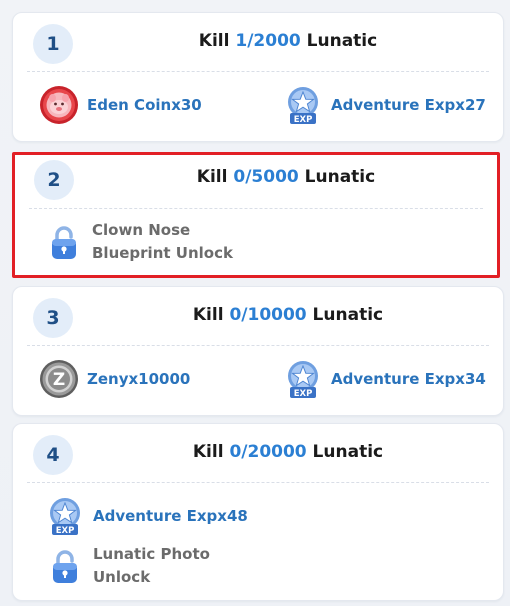 This screenshot has height=606, width=510. Describe the element at coordinates (54, 180) in the screenshot. I see `task-number-badge: 2` at that location.